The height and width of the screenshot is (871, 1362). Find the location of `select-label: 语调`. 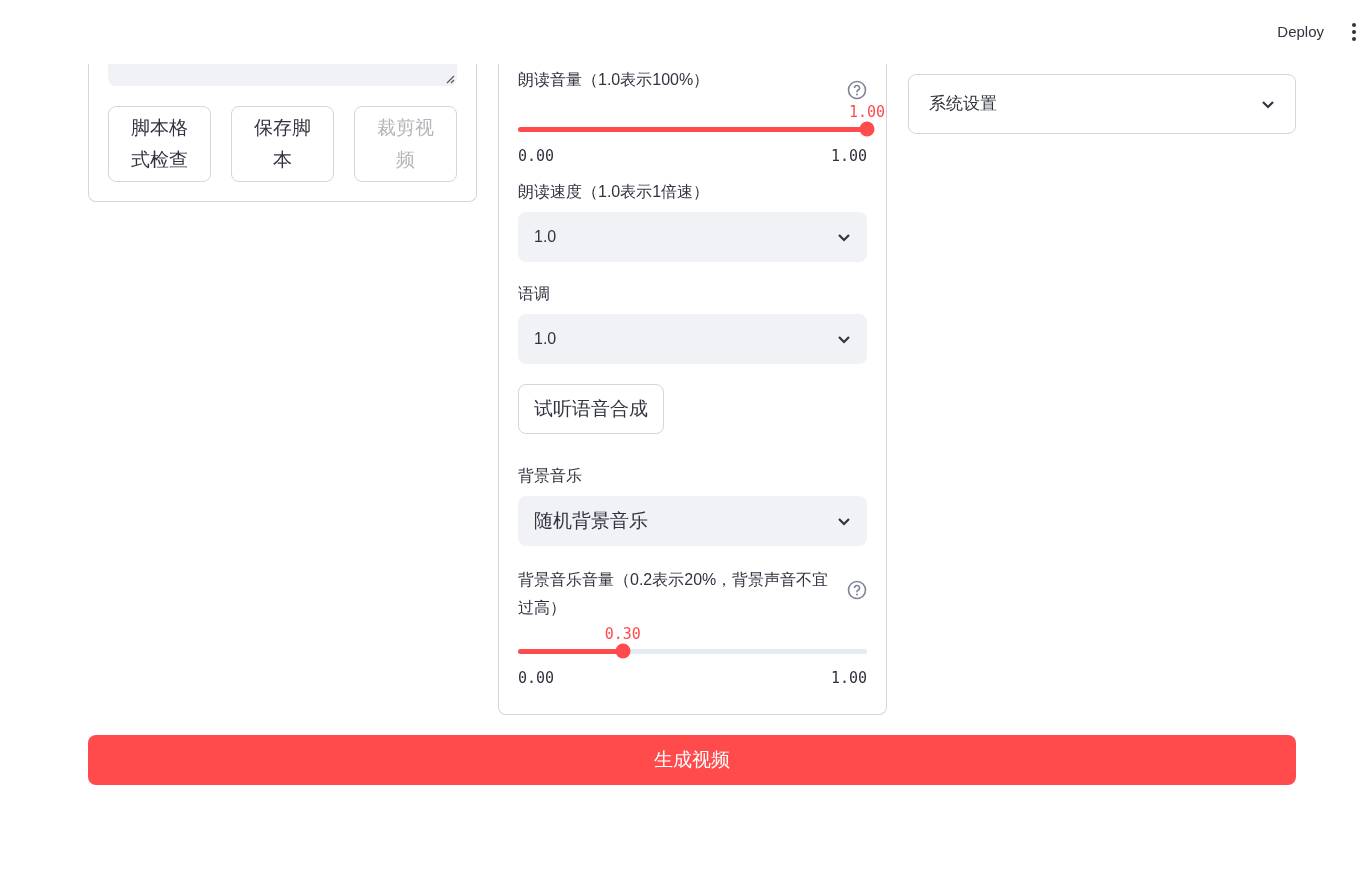

select-label: 语调 is located at coordinates (534, 294).